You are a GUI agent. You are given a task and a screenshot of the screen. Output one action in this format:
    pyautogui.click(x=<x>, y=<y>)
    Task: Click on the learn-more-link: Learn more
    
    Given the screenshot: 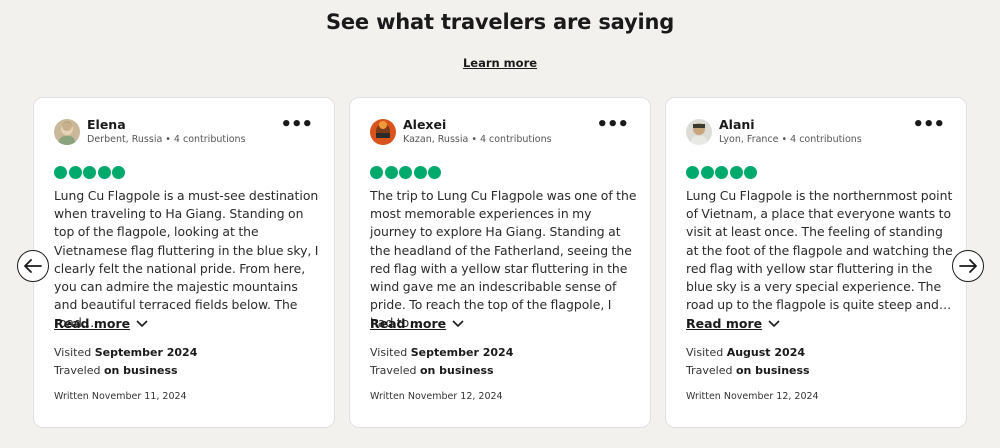 What is the action you would take?
    pyautogui.click(x=500, y=63)
    